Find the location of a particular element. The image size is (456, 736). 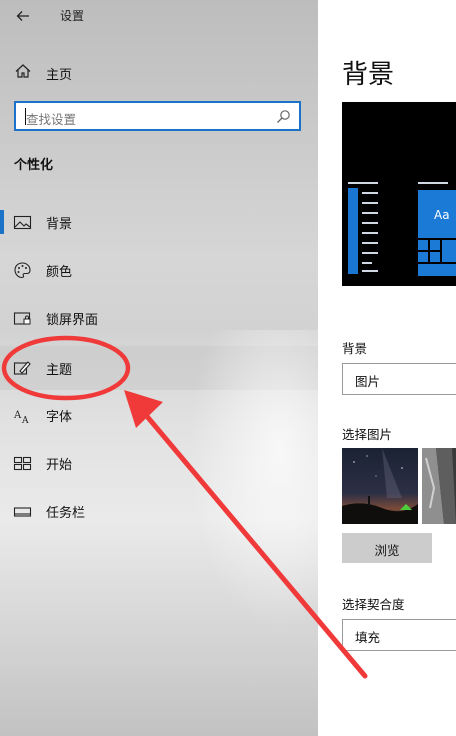

background-label: 背景 is located at coordinates (355, 348).